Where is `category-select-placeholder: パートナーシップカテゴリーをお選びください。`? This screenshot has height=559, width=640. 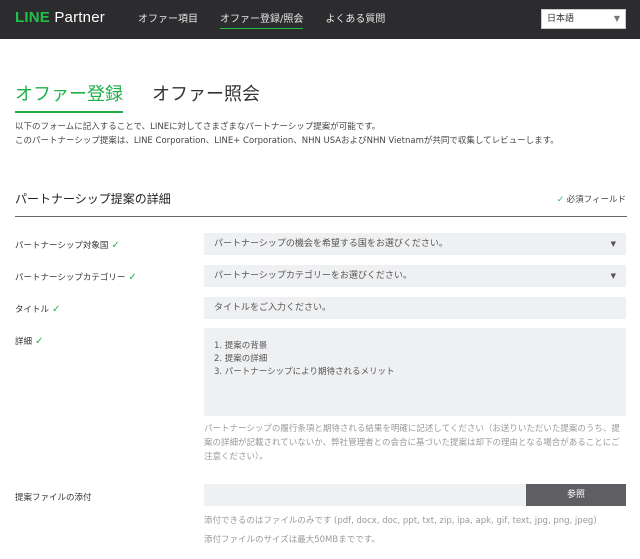
category-select-placeholder: パートナーシップカテゴリーをお選びください。 is located at coordinates (313, 276).